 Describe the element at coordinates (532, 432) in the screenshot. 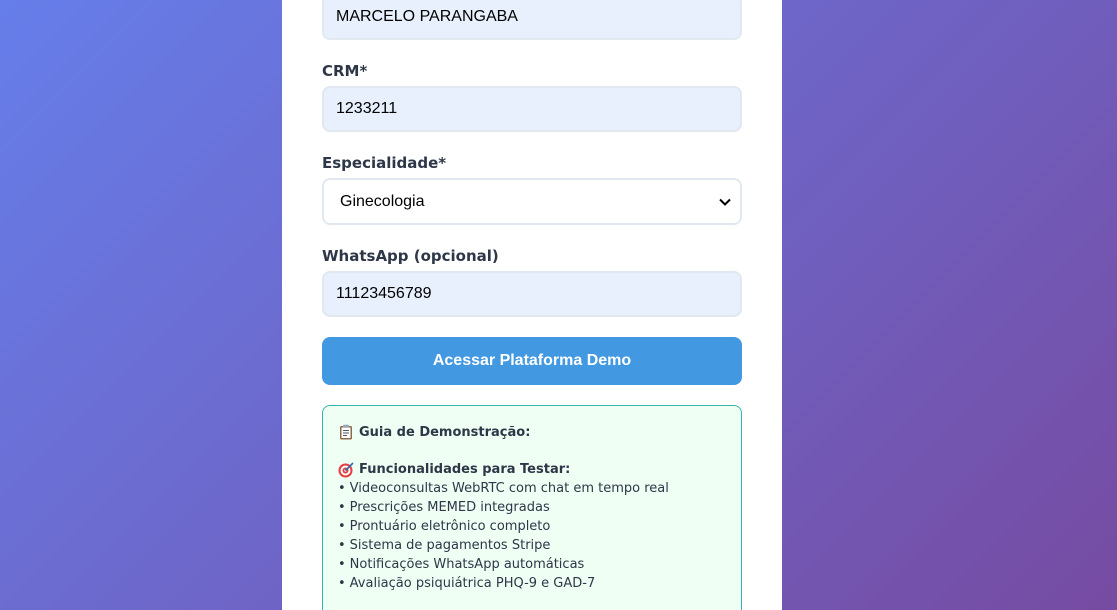

I see `guide-title: Guia de Demonstração:` at that location.